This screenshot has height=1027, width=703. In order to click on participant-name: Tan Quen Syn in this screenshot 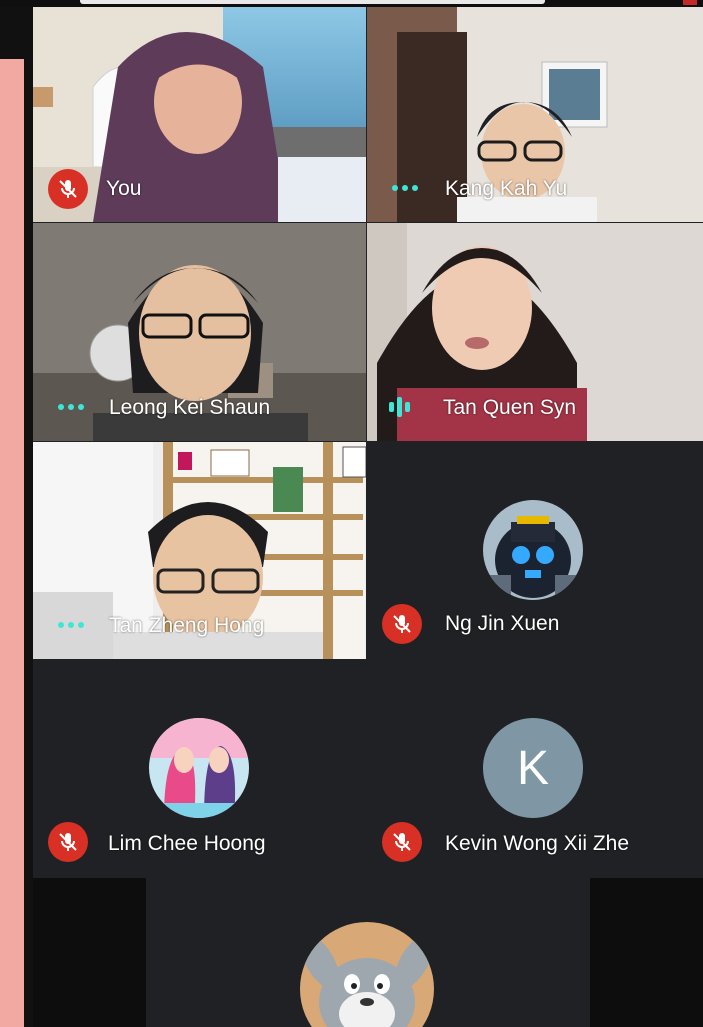, I will do `click(510, 407)`.